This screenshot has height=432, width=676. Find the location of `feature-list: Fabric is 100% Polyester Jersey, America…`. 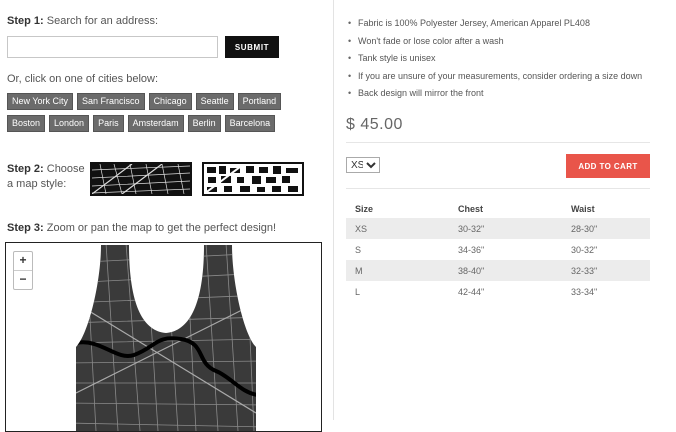

feature-list: Fabric is 100% Polyester Jersey, America… is located at coordinates (494, 62).